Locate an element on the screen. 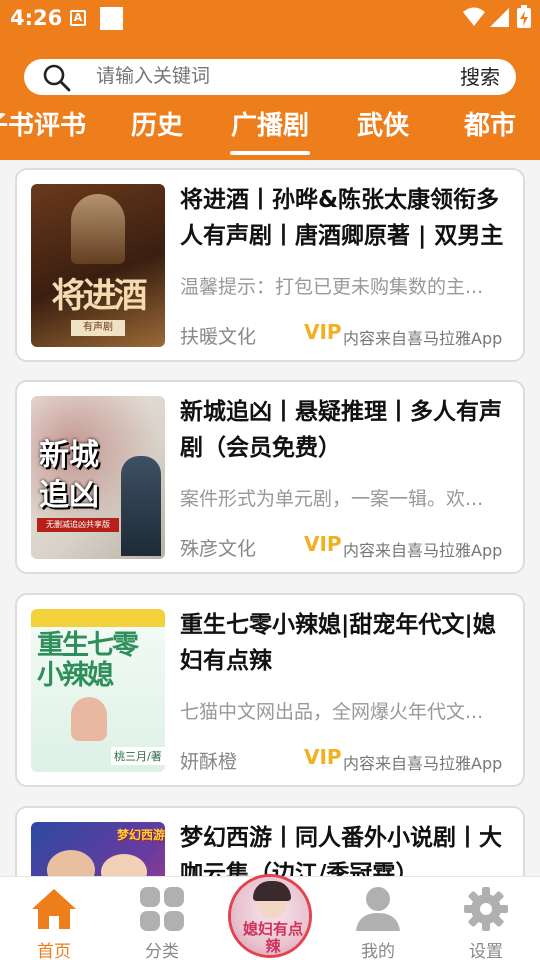 This screenshot has width=540, height=960. notification-box-icon is located at coordinates (111, 18).